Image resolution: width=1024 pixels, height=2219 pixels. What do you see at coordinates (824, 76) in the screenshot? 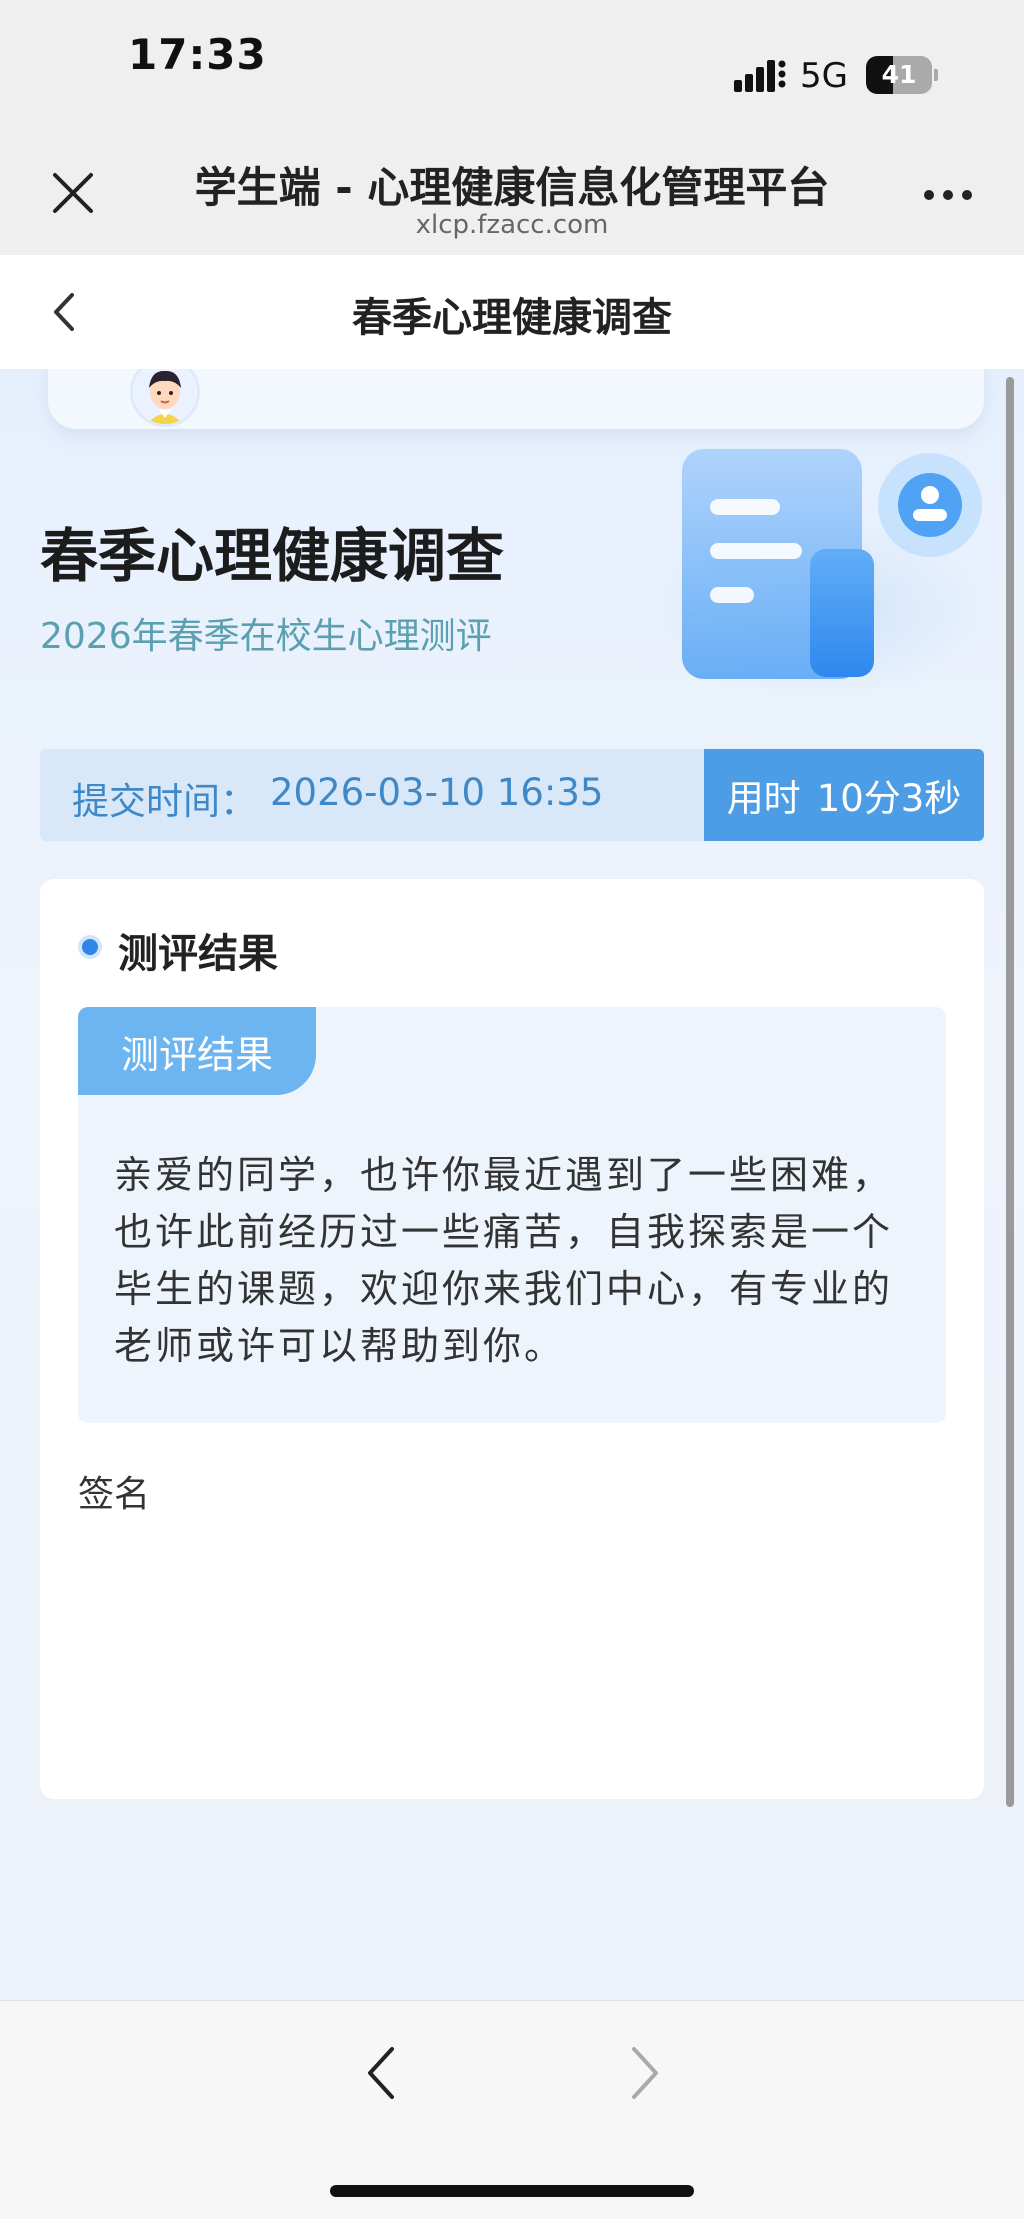
I see `network-label: 5G` at bounding box center [824, 76].